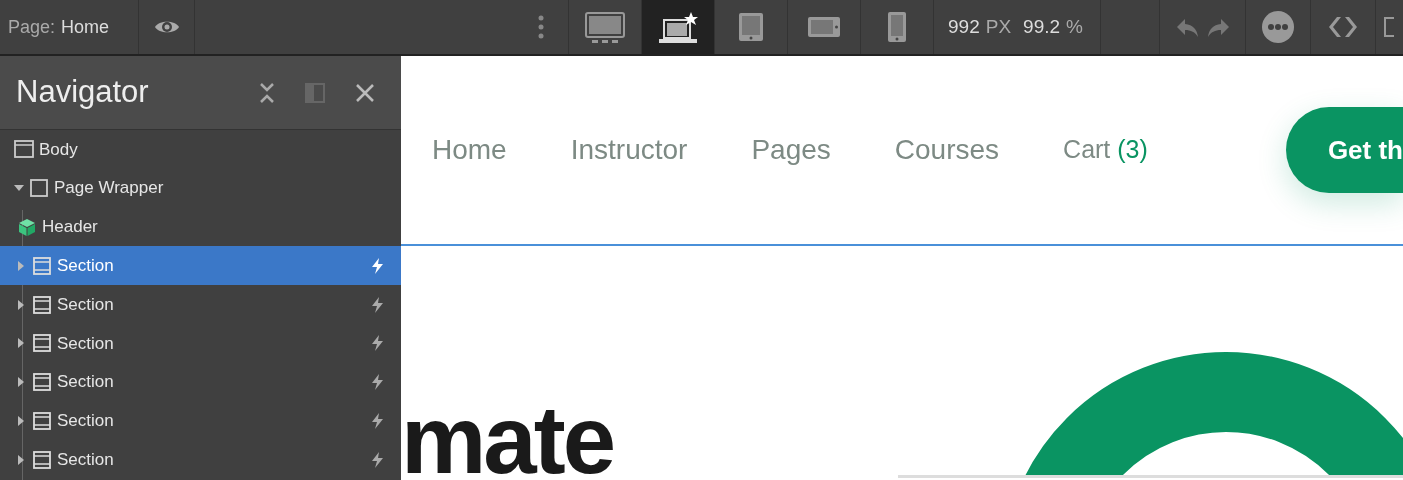 The height and width of the screenshot is (480, 1403). I want to click on body-icon, so click(24, 149).